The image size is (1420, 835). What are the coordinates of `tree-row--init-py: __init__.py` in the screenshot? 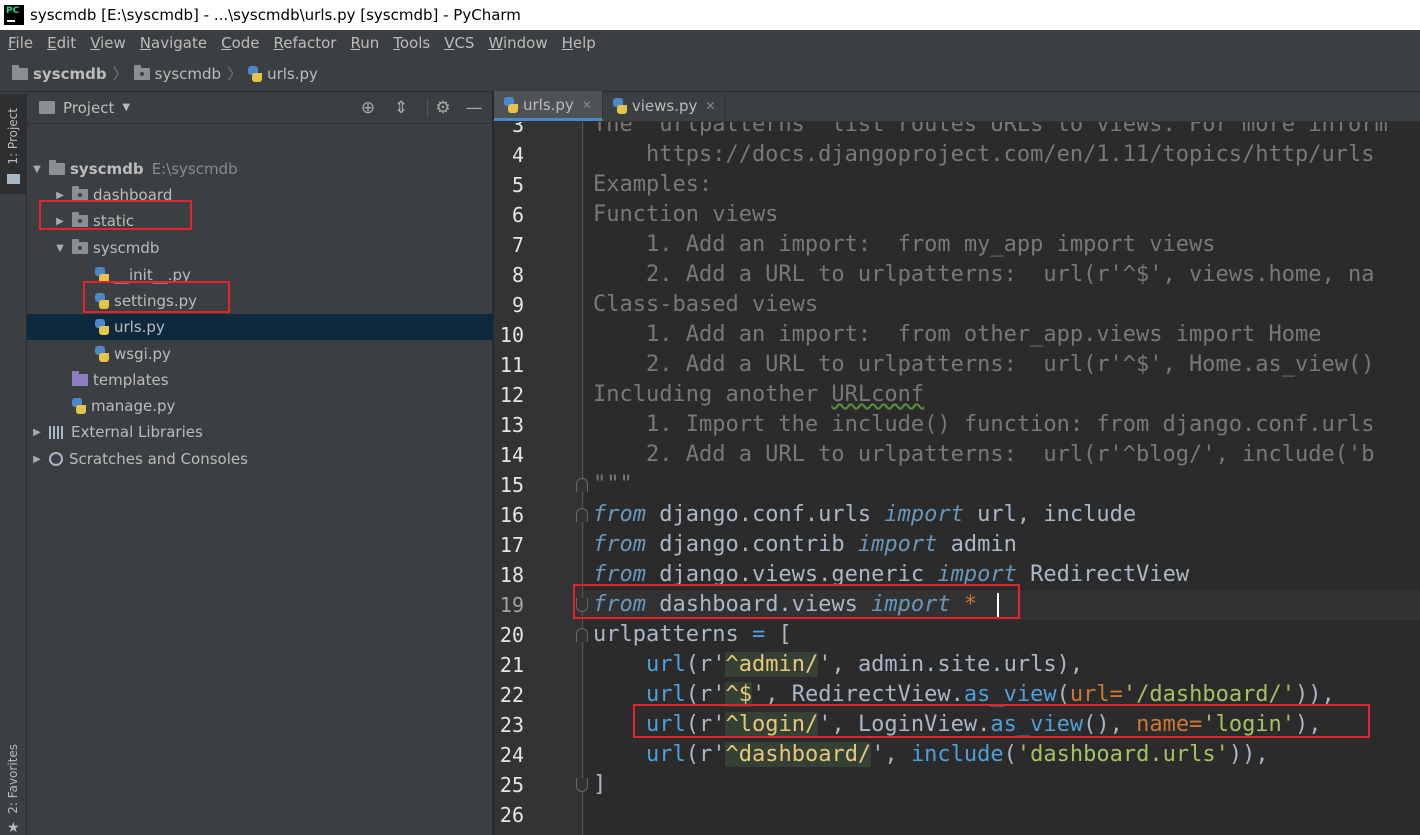 It's located at (260, 275).